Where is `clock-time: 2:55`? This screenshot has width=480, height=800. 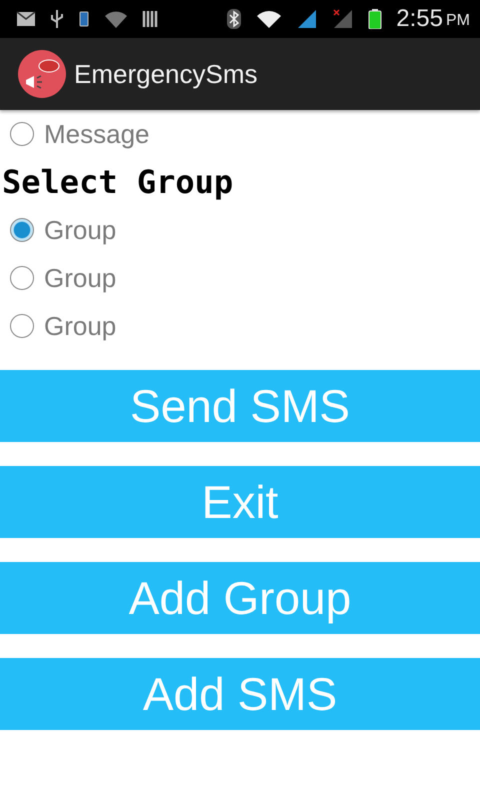
clock-time: 2:55 is located at coordinates (419, 19).